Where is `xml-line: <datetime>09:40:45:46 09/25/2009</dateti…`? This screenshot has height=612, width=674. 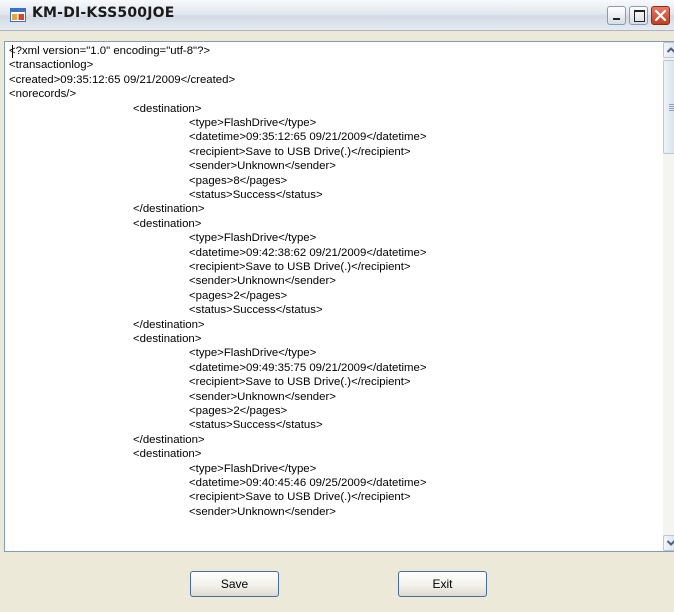
xml-line: <datetime>09:40:45:46 09/25/2009</dateti… is located at coordinates (308, 483).